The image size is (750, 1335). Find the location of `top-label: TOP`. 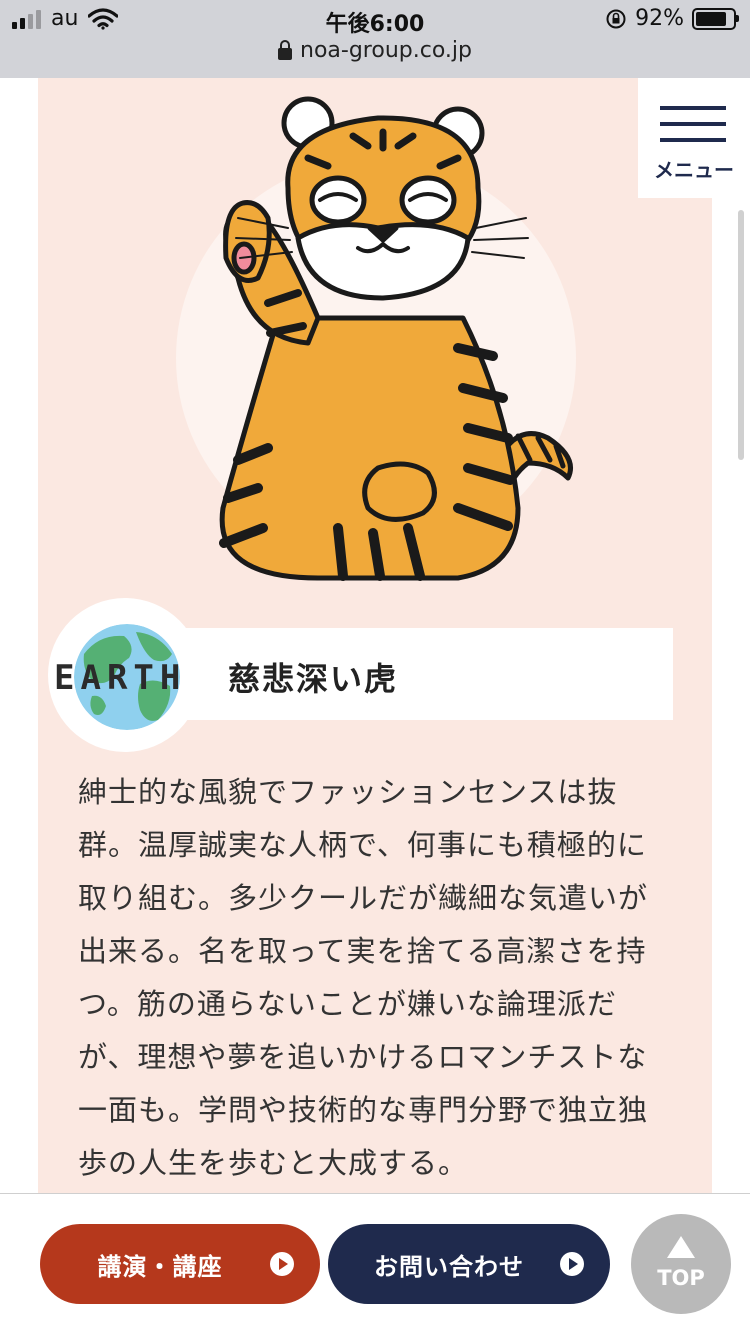

top-label: TOP is located at coordinates (681, 1278).